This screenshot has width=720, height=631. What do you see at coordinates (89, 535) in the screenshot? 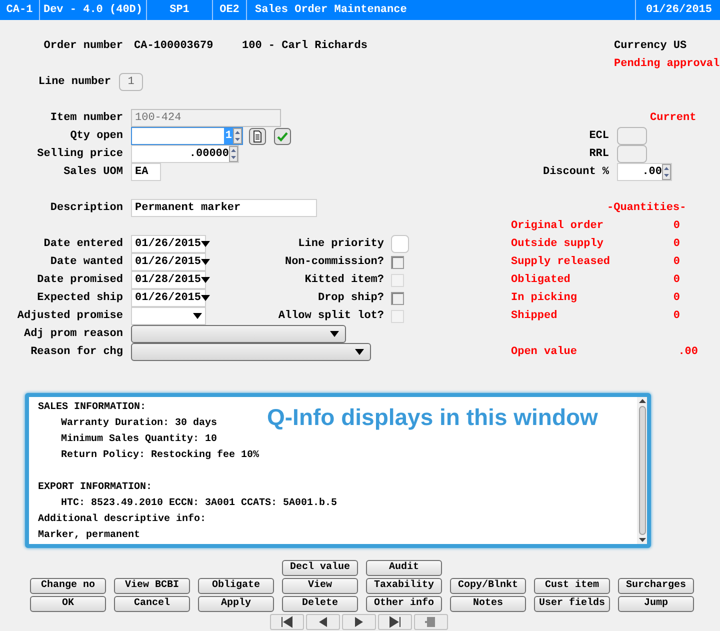
I see `info-line: Marker, permanent` at bounding box center [89, 535].